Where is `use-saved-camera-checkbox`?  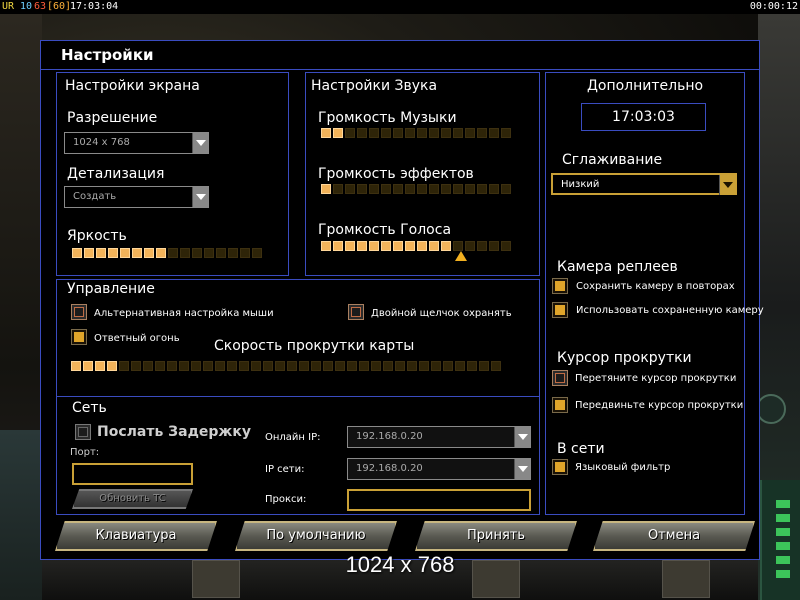
use-saved-camera-checkbox is located at coordinates (560, 310).